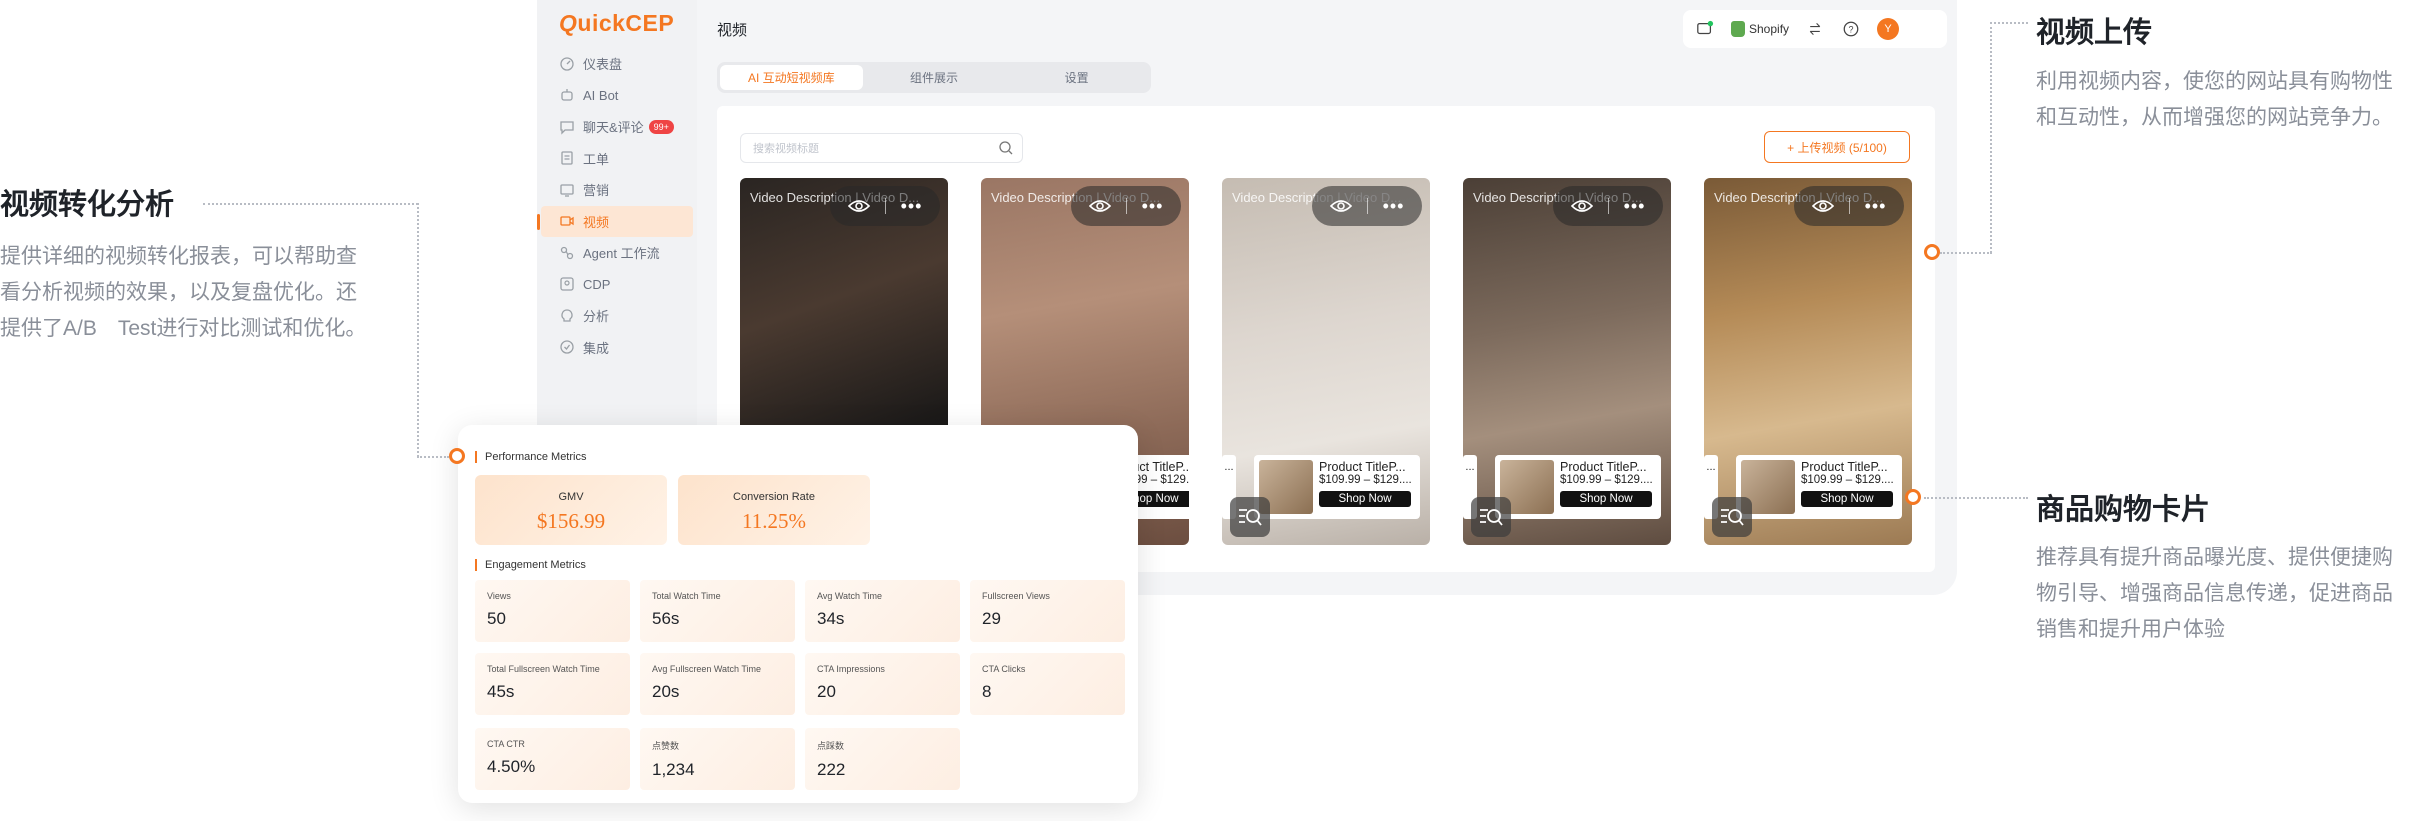 The width and height of the screenshot is (2416, 821). I want to click on video-tabs: AI 互动短视频库 组件展示 设置, so click(934, 77).